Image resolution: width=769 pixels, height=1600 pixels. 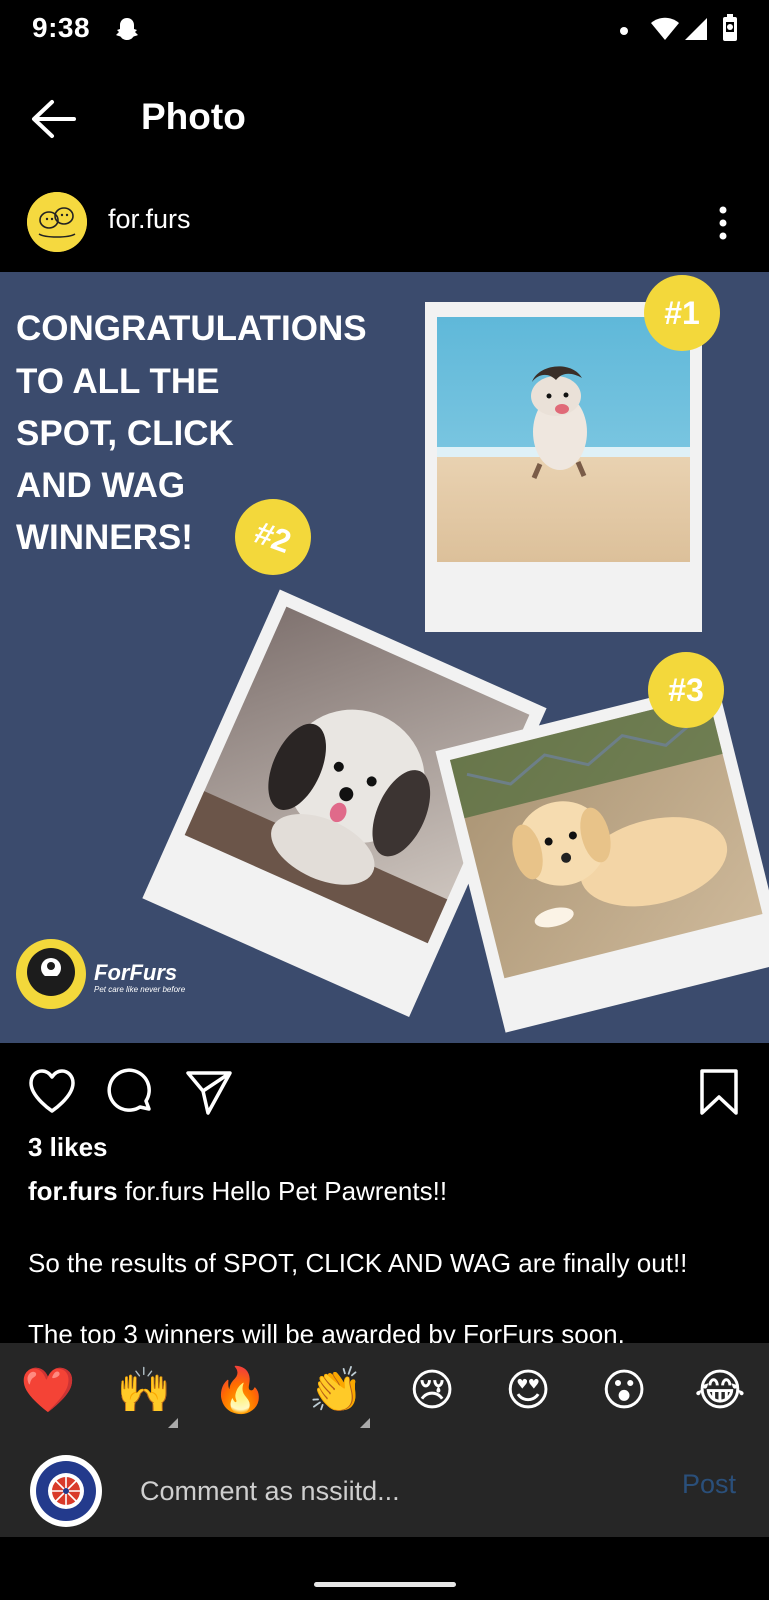 What do you see at coordinates (48, 1391) in the screenshot?
I see `reaction-red-heart: ❤️` at bounding box center [48, 1391].